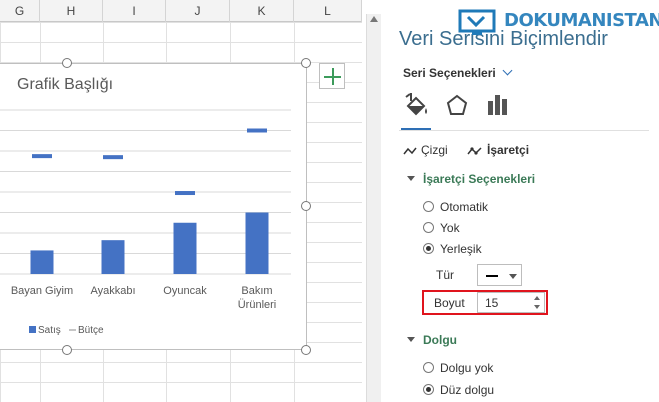  I want to click on category-label: Oyuncak, so click(185, 291).